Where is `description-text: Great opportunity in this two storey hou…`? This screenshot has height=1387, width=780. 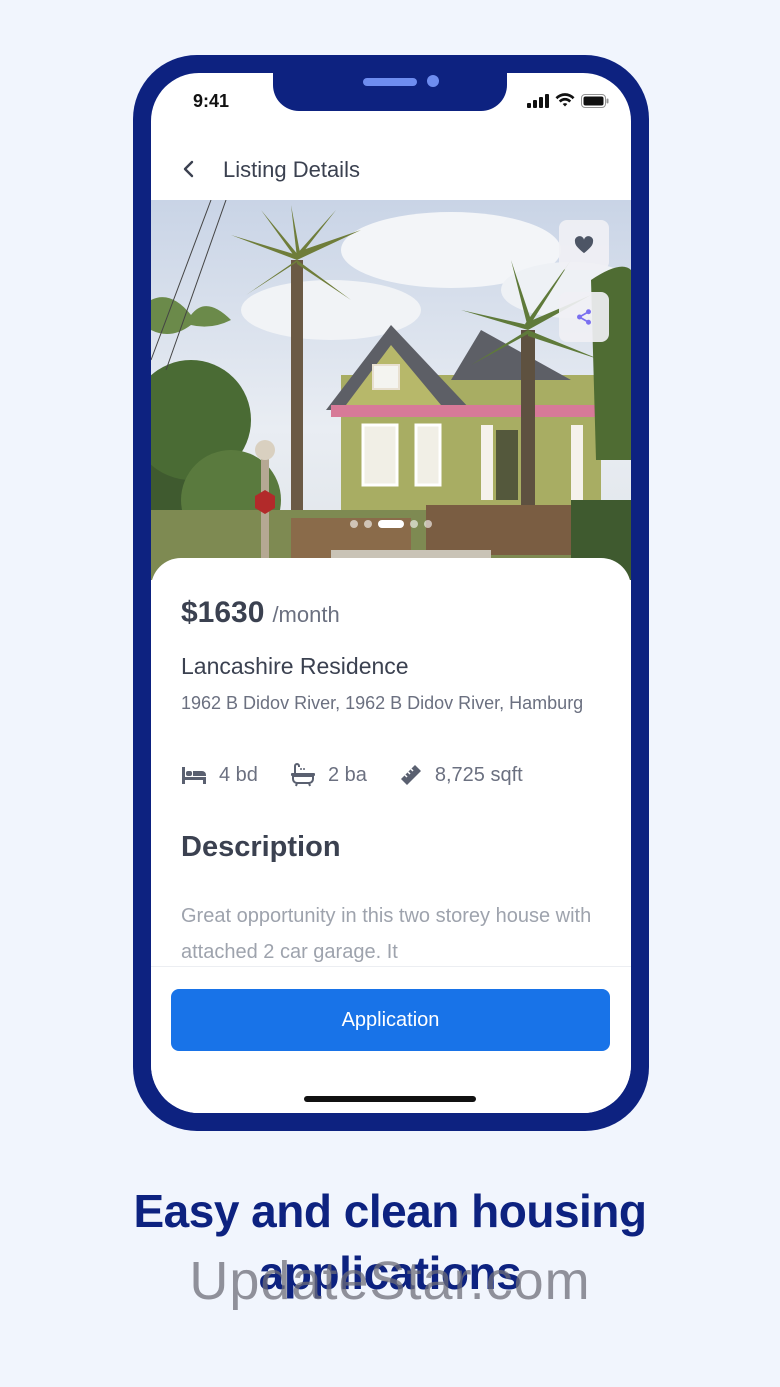 description-text: Great opportunity in this two storey hou… is located at coordinates (386, 934).